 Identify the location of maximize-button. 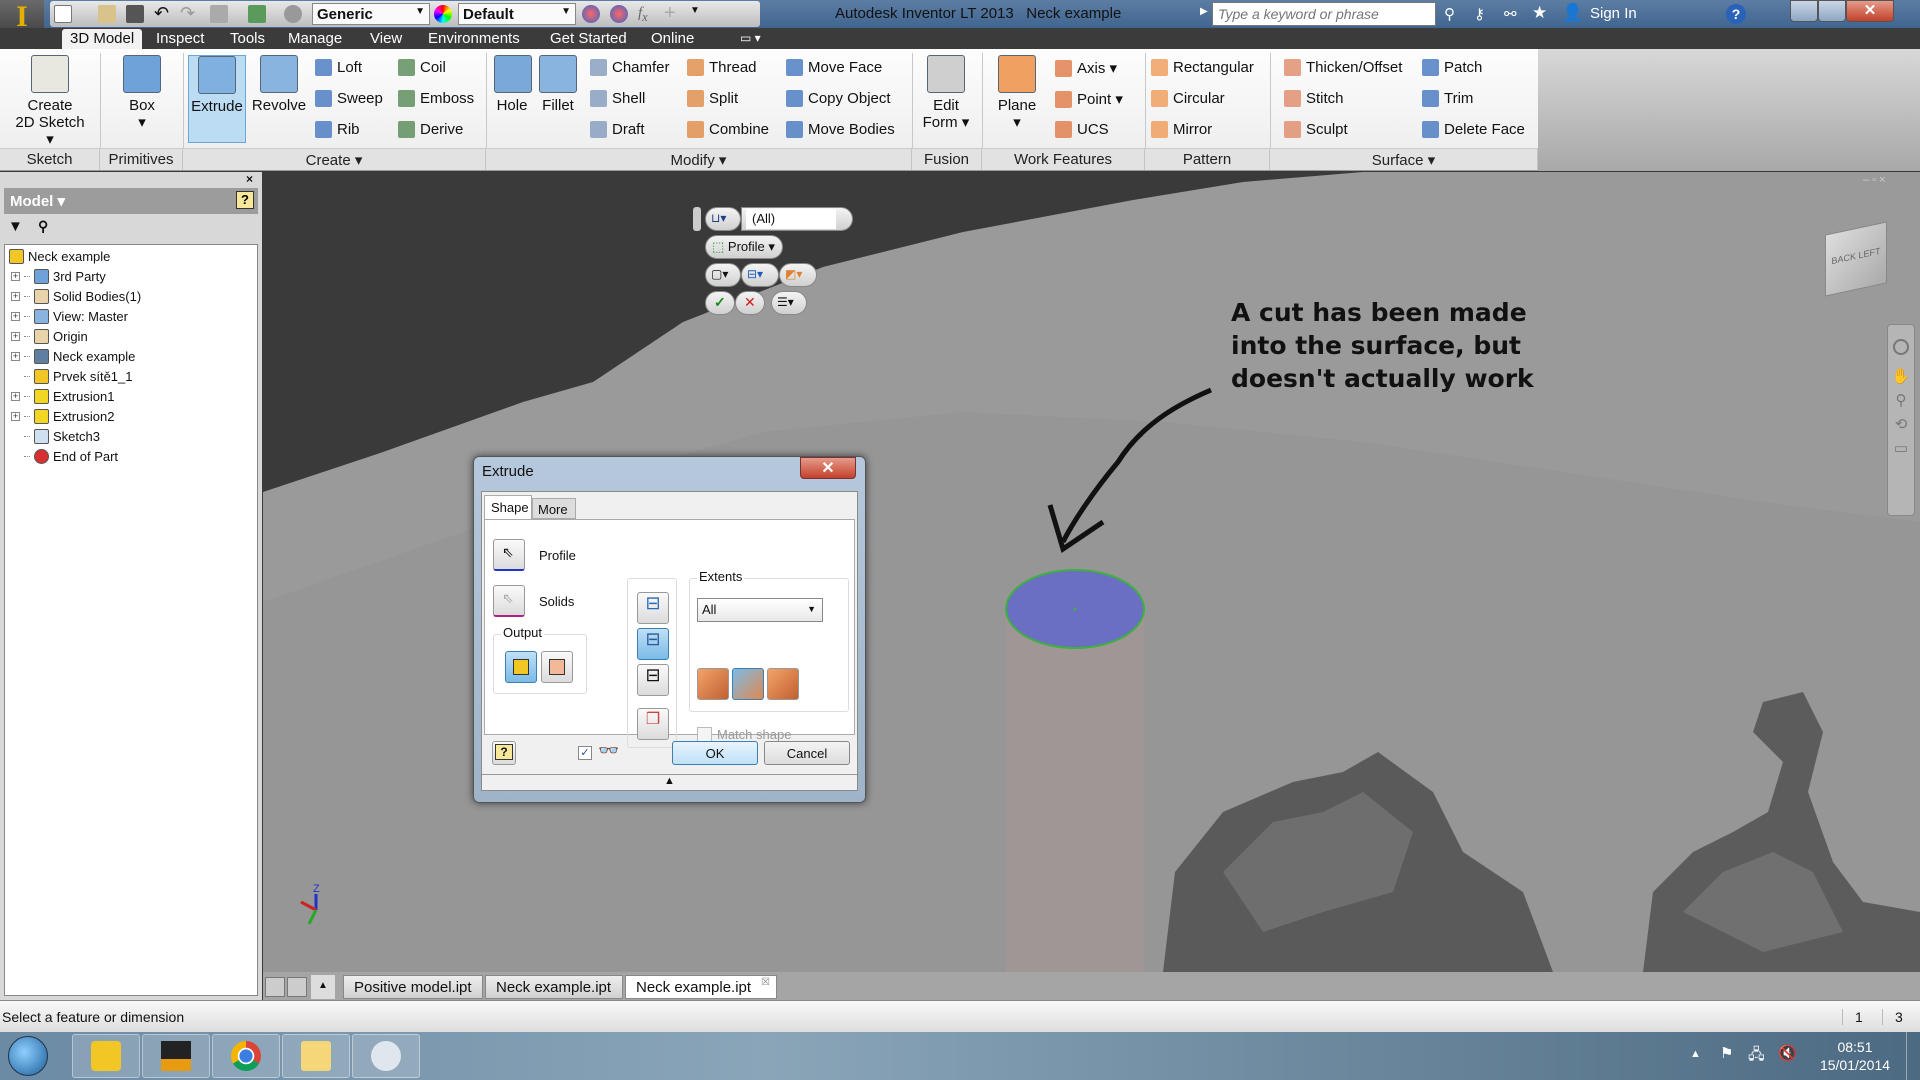
(1832, 11).